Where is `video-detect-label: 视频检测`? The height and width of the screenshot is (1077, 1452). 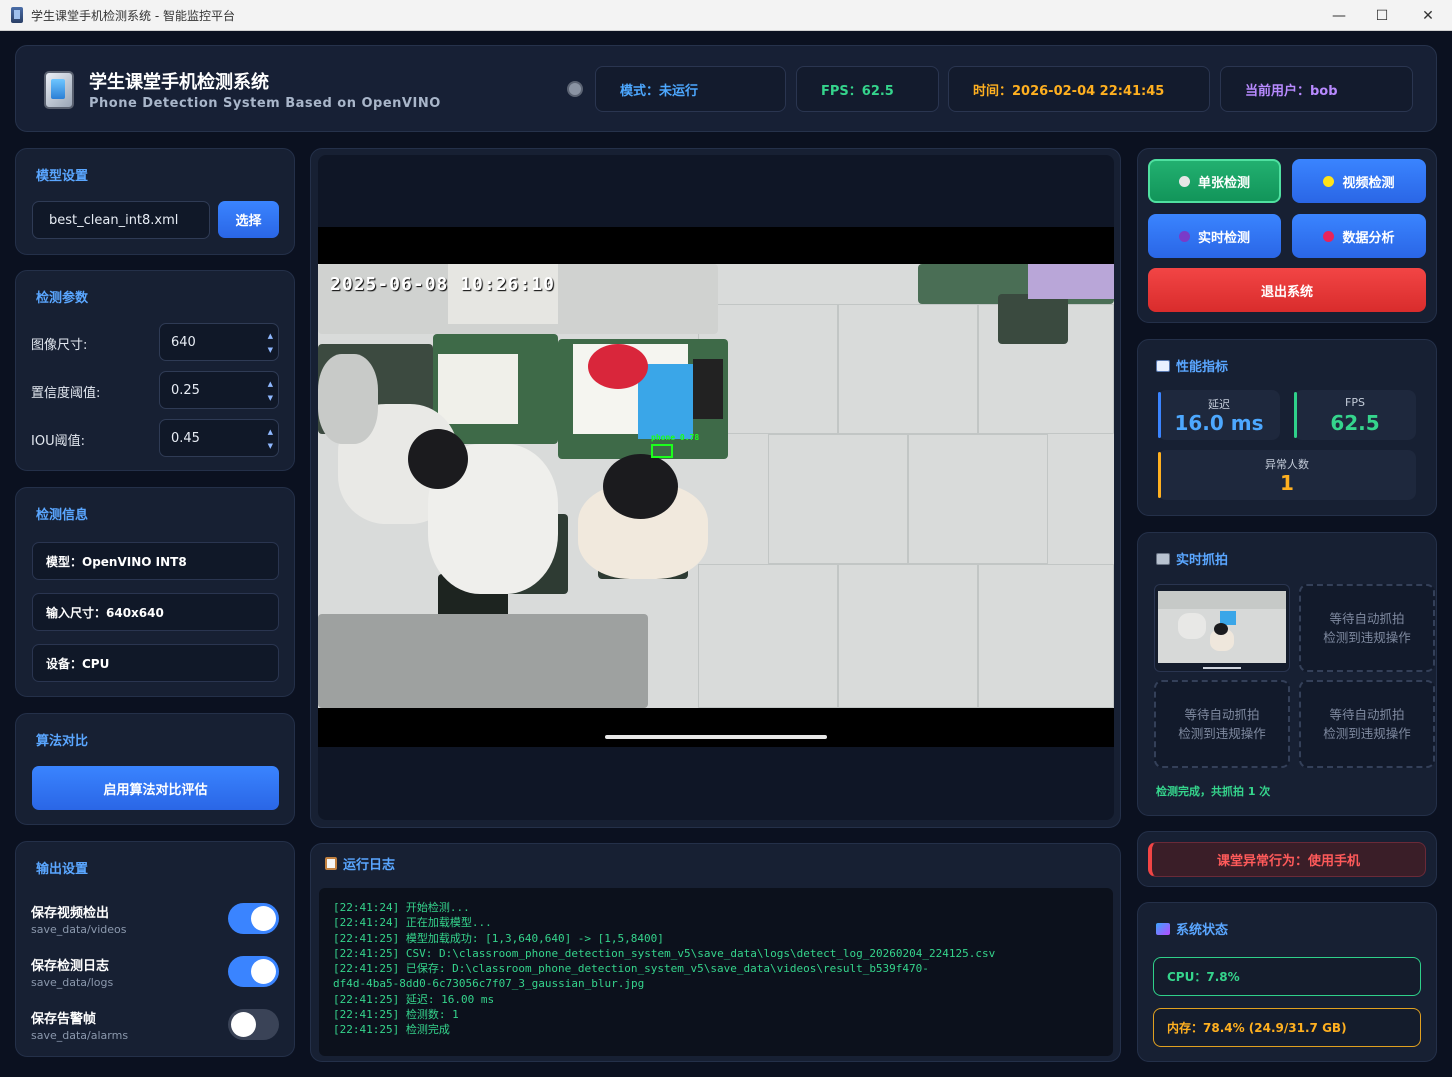 video-detect-label: 视频检测 is located at coordinates (1368, 183).